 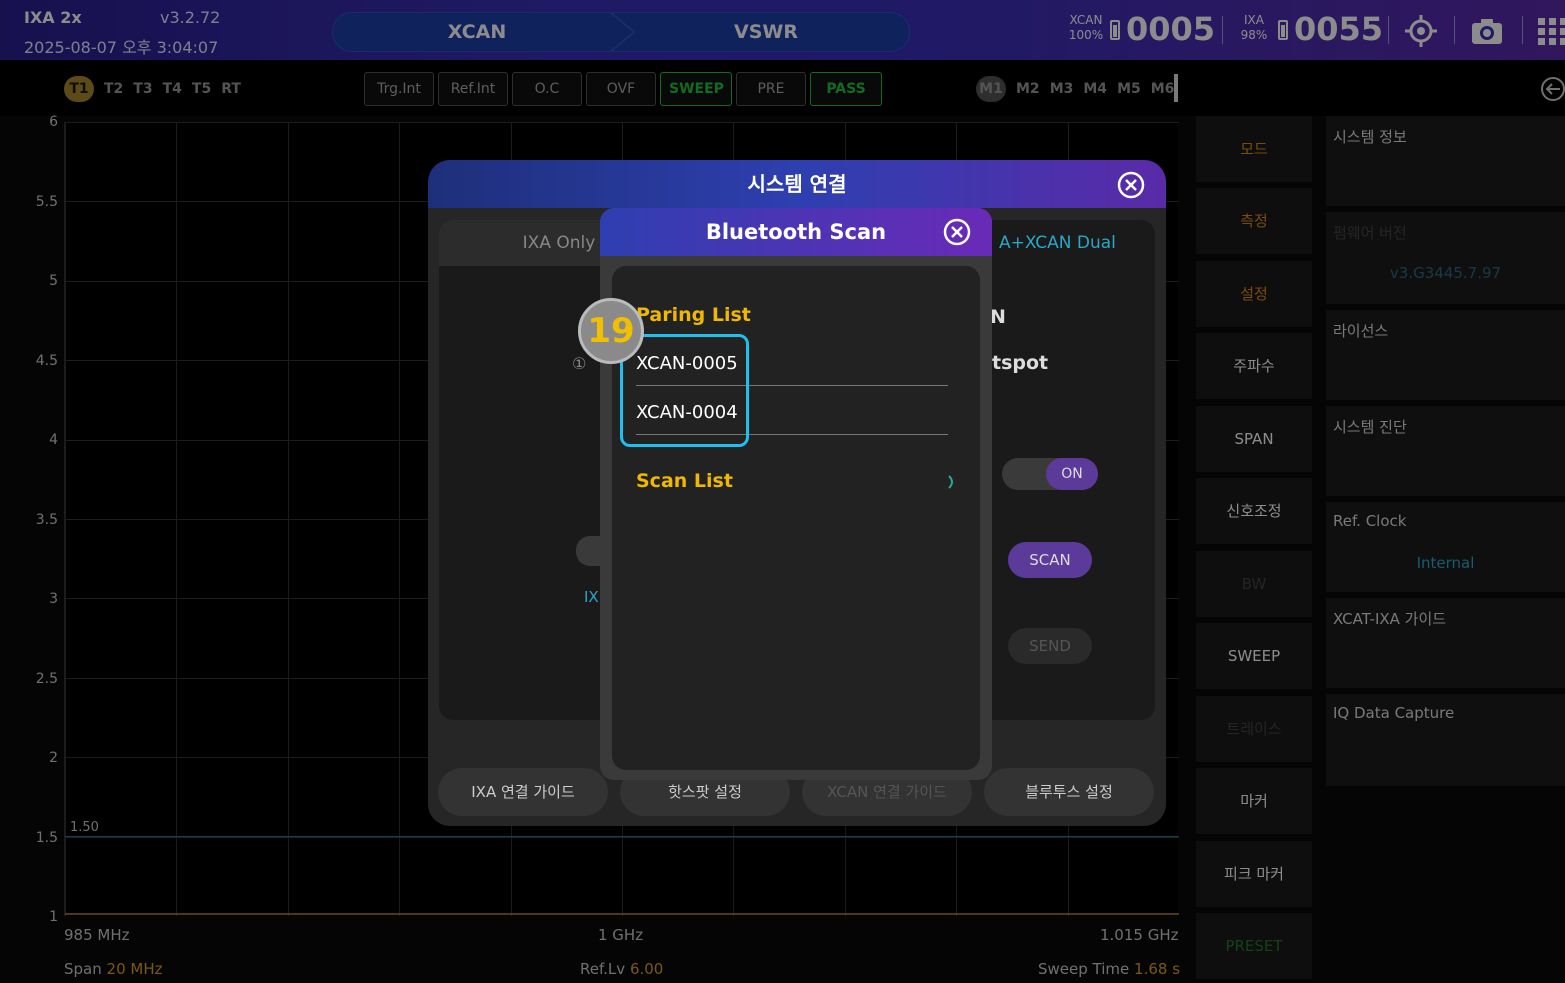 I want to click on span-value: 20 MHz, so click(x=134, y=969).